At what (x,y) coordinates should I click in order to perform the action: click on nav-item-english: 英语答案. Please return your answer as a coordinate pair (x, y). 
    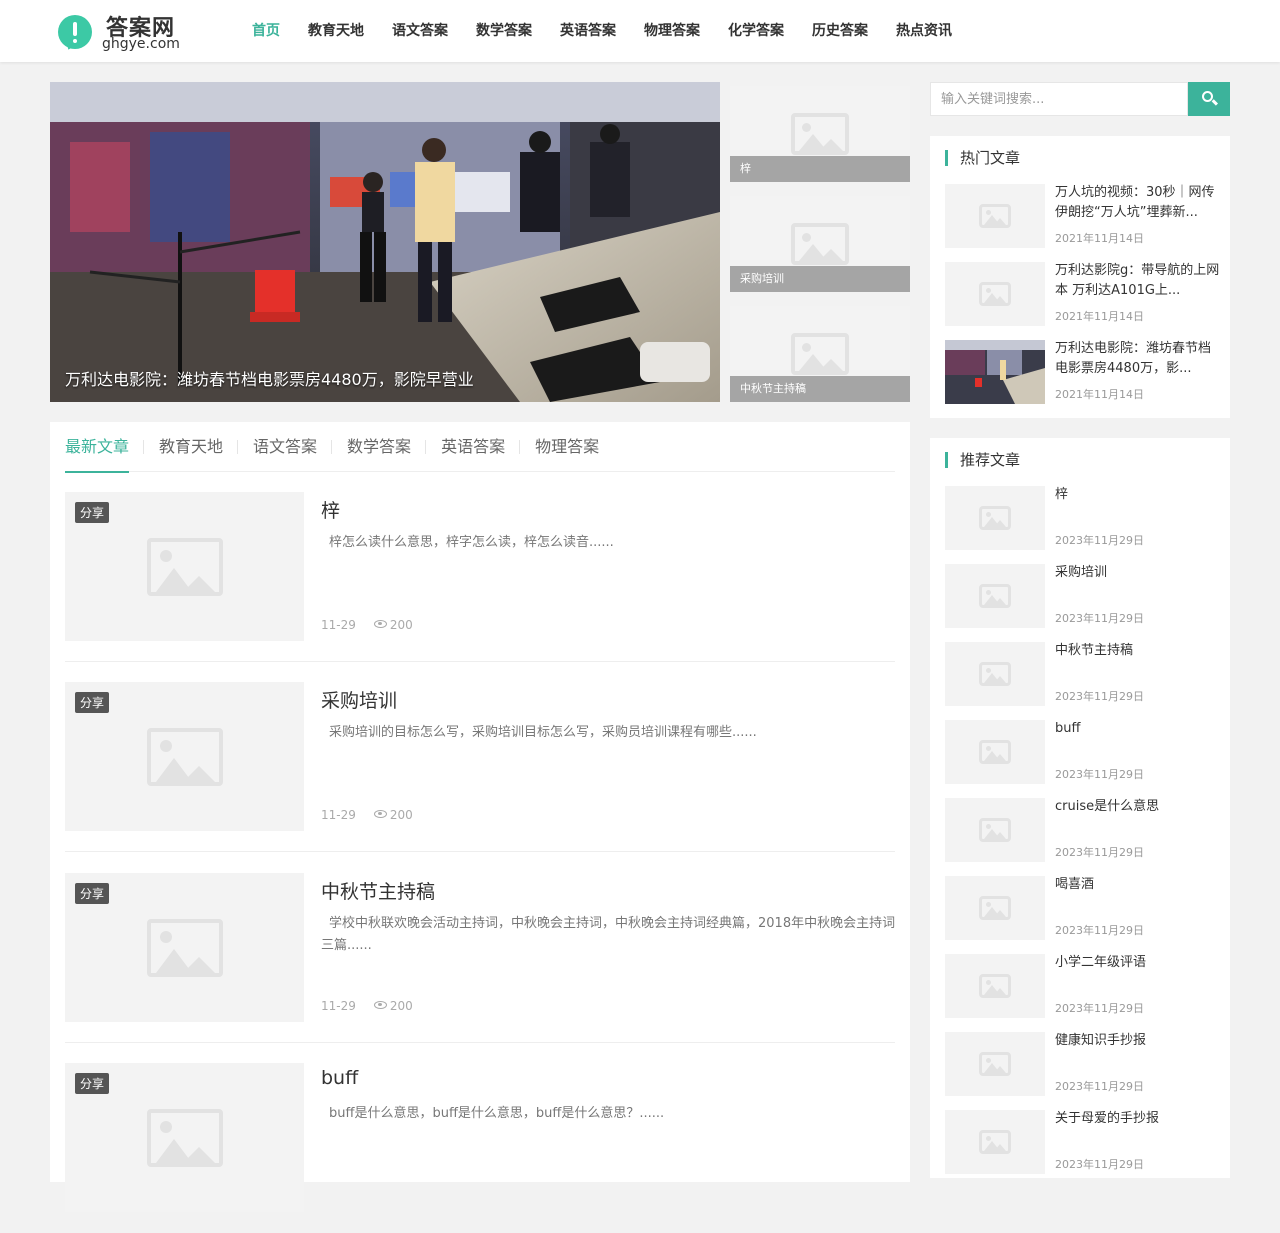
    Looking at the image, I should click on (588, 31).